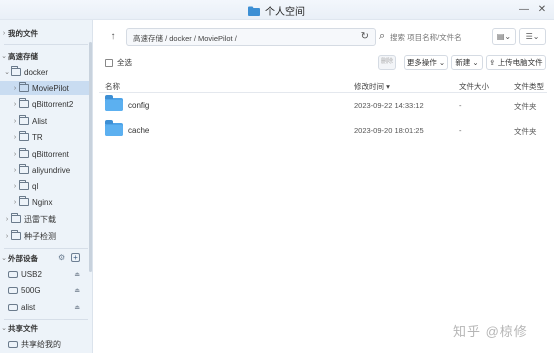 This screenshot has height=353, width=554. Describe the element at coordinates (30, 344) in the screenshot. I see `sidebar-item-shared-to-me: 共享给我的` at that location.